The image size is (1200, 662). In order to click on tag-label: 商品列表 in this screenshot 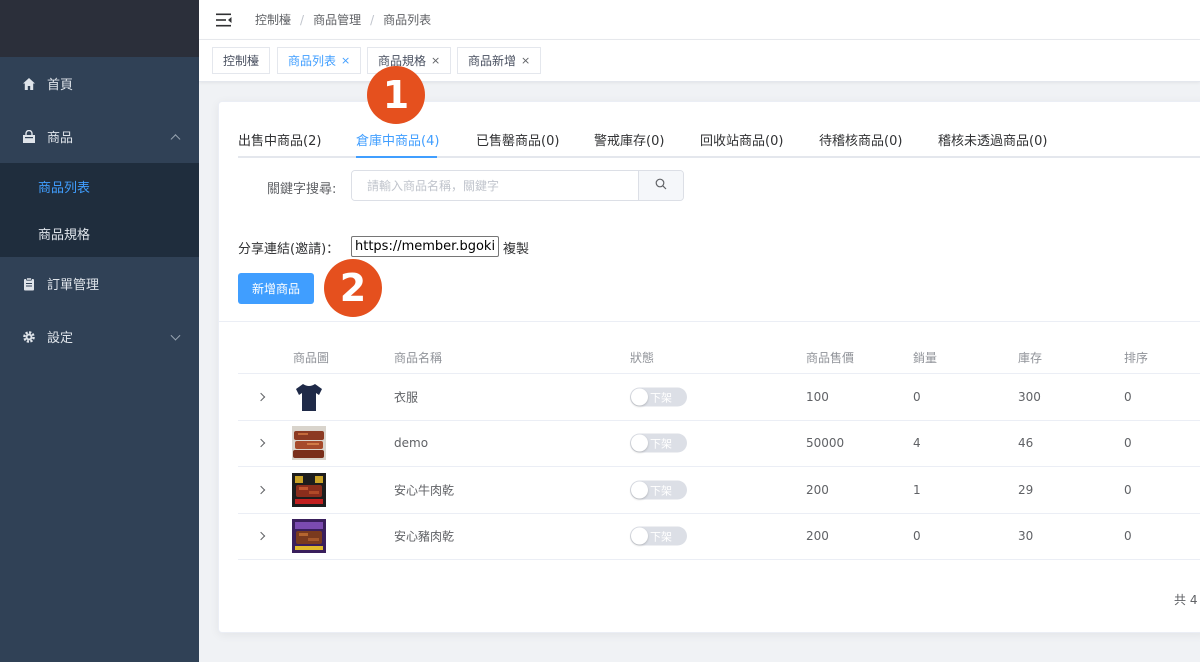, I will do `click(312, 61)`.